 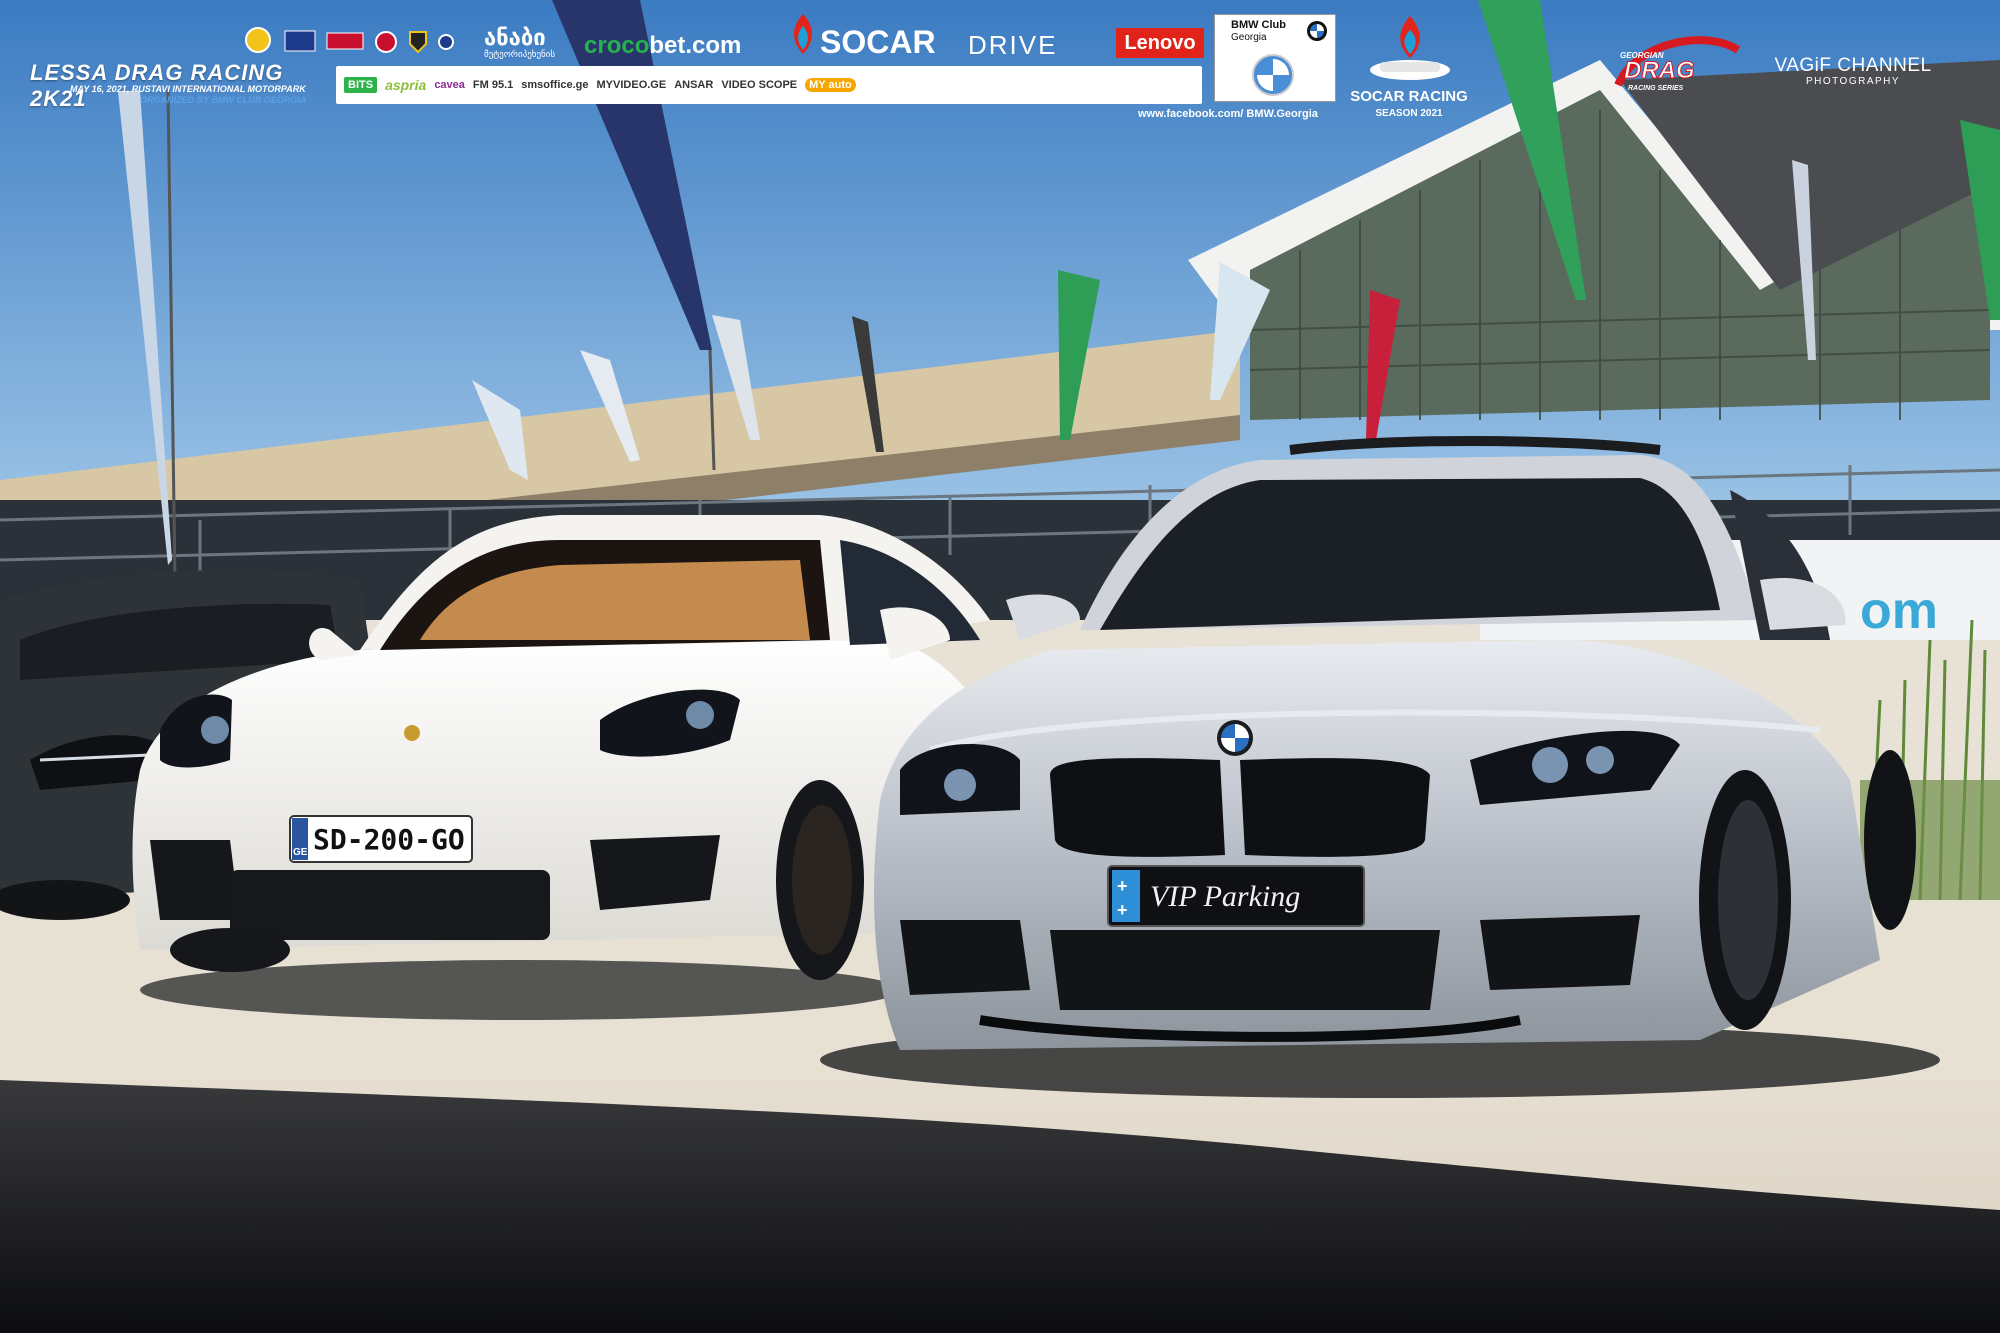 I want to click on small-logo-icon, so click(x=446, y=42).